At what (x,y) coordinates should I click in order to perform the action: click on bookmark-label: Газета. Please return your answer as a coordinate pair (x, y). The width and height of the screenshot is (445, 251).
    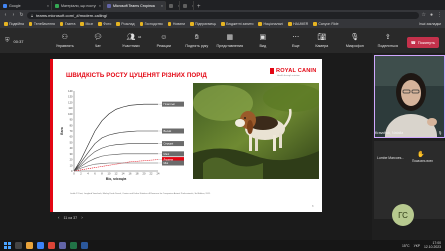
    Looking at the image, I should click on (70, 24).